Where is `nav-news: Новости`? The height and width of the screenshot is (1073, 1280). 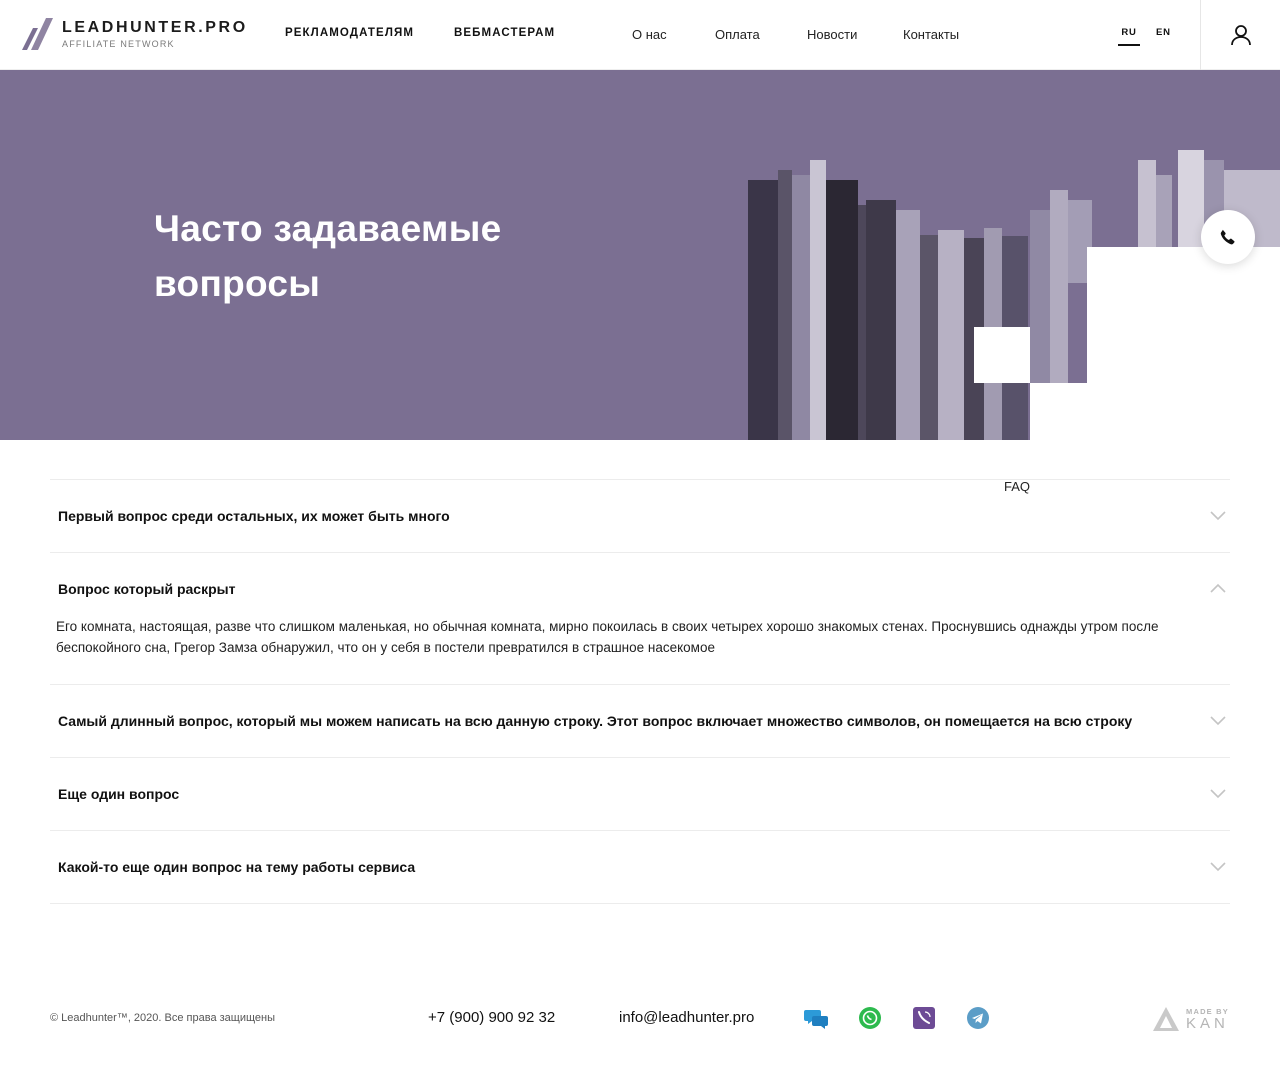 nav-news: Новости is located at coordinates (832, 34).